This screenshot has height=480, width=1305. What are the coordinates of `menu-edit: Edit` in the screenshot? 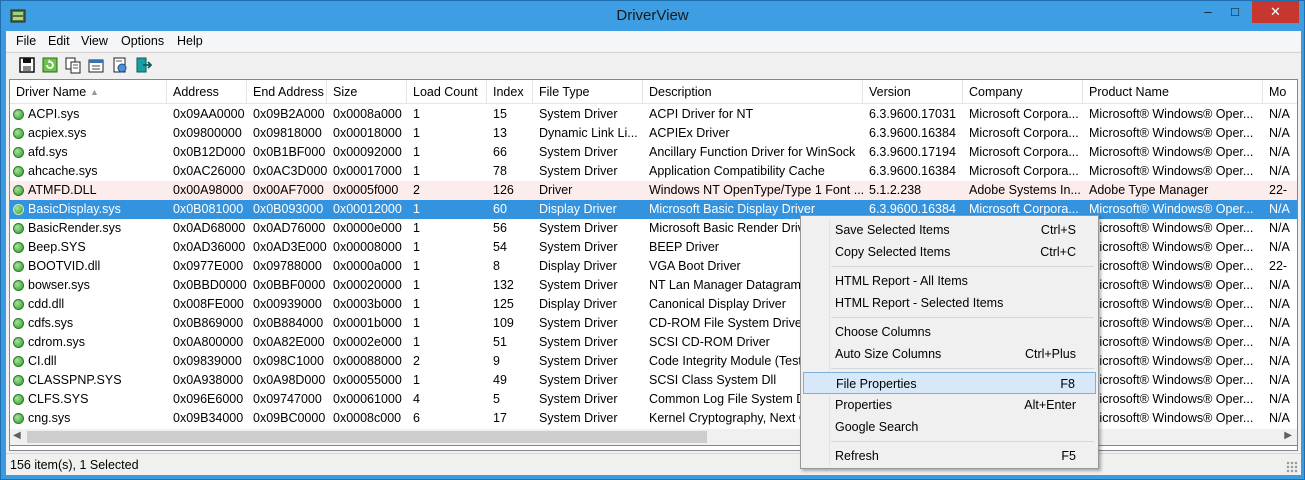 It's located at (59, 41).